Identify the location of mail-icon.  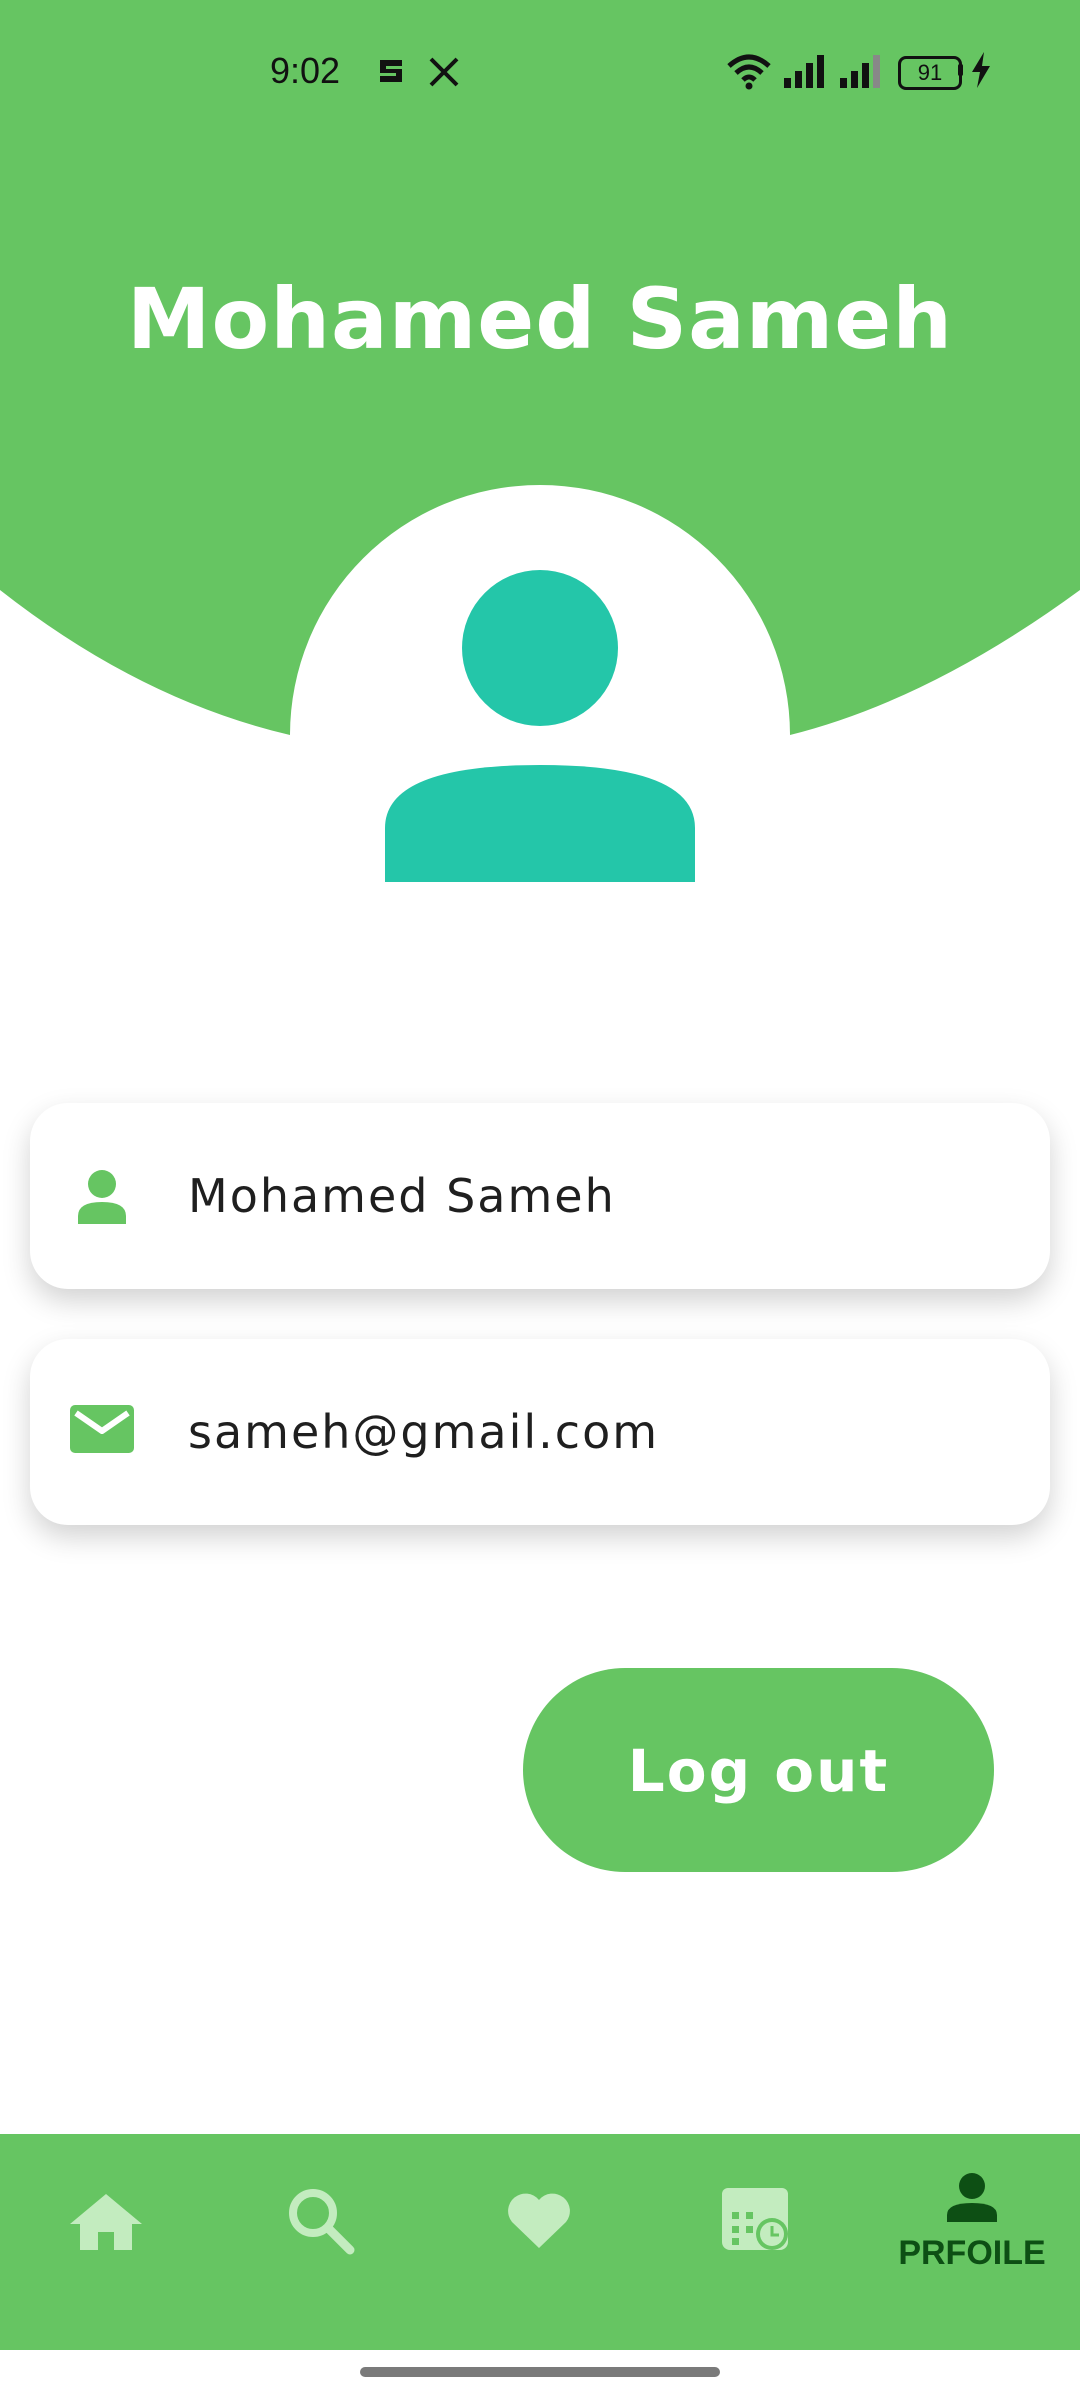
(102, 1429).